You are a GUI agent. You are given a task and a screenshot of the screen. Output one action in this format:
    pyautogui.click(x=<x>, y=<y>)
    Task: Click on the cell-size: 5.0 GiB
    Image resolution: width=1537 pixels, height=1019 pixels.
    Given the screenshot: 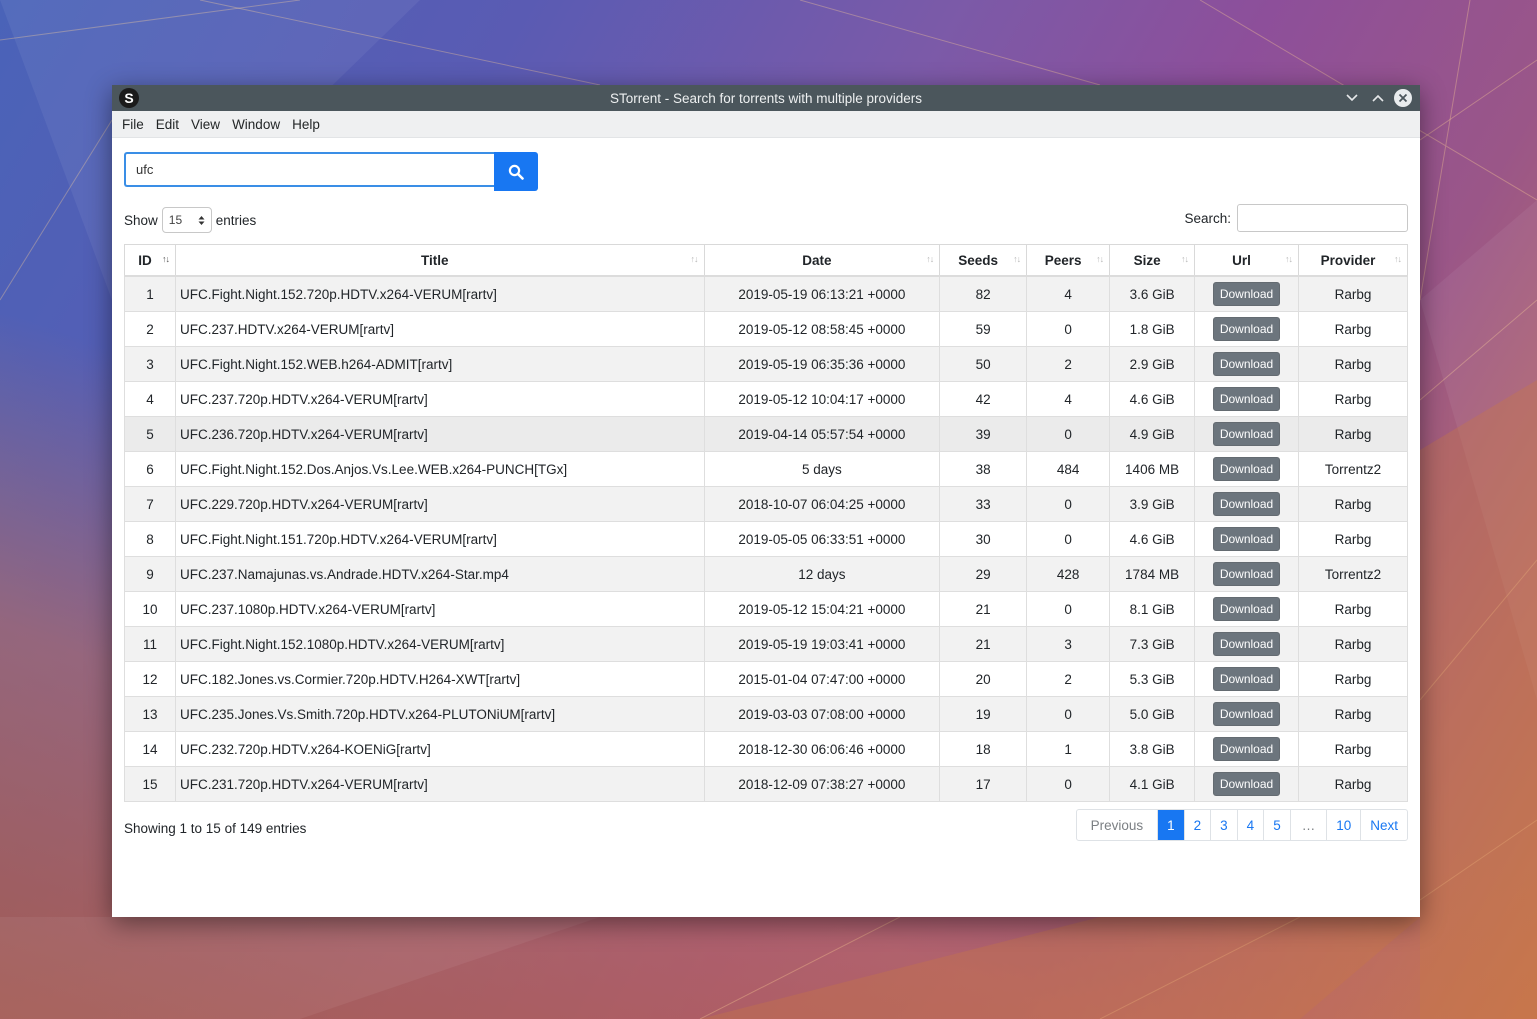 What is the action you would take?
    pyautogui.click(x=1152, y=714)
    